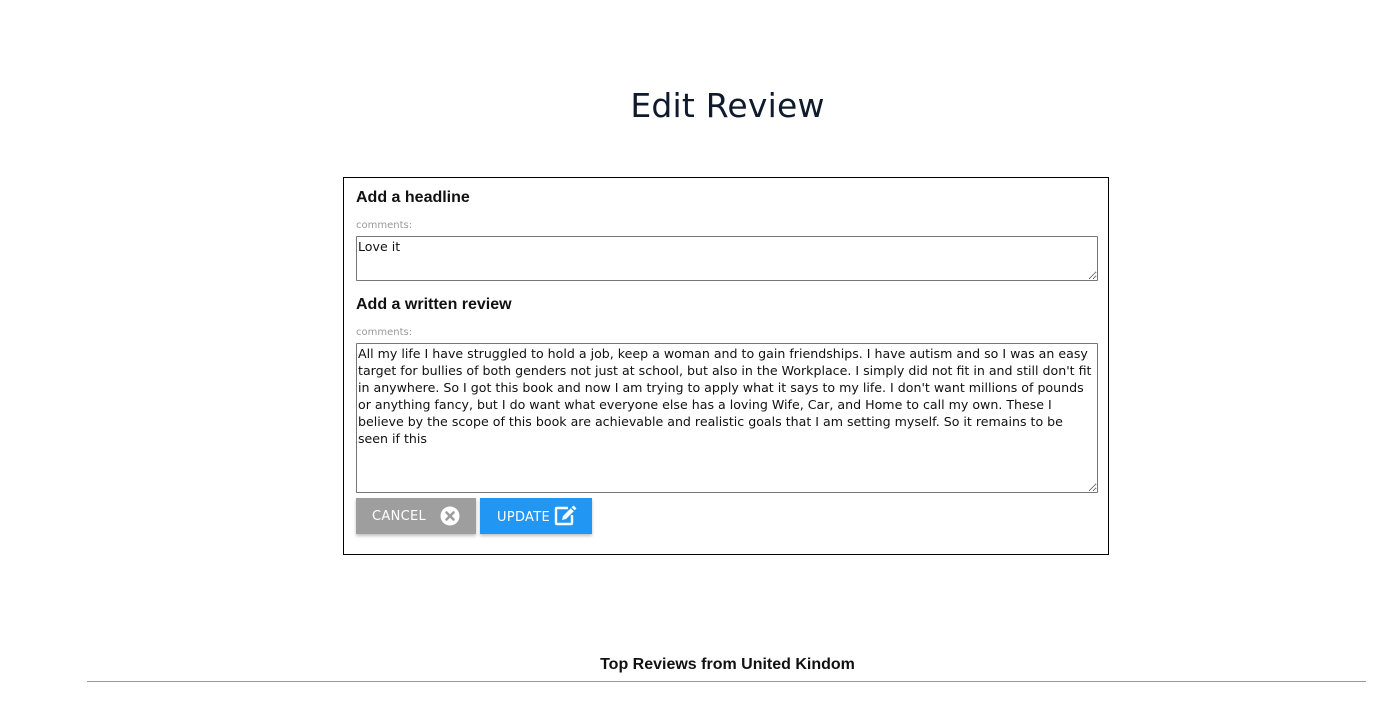 This screenshot has width=1391, height=720. What do you see at coordinates (384, 332) in the screenshot?
I see `review-caption: comments:` at bounding box center [384, 332].